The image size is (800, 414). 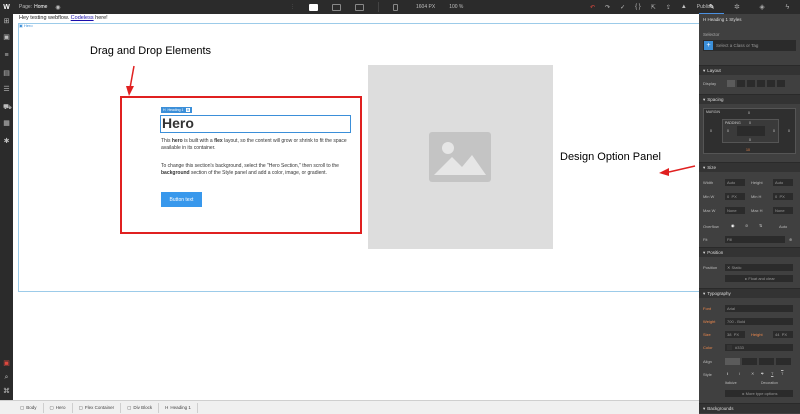 I want to click on hero-button: Button text, so click(x=181, y=199).